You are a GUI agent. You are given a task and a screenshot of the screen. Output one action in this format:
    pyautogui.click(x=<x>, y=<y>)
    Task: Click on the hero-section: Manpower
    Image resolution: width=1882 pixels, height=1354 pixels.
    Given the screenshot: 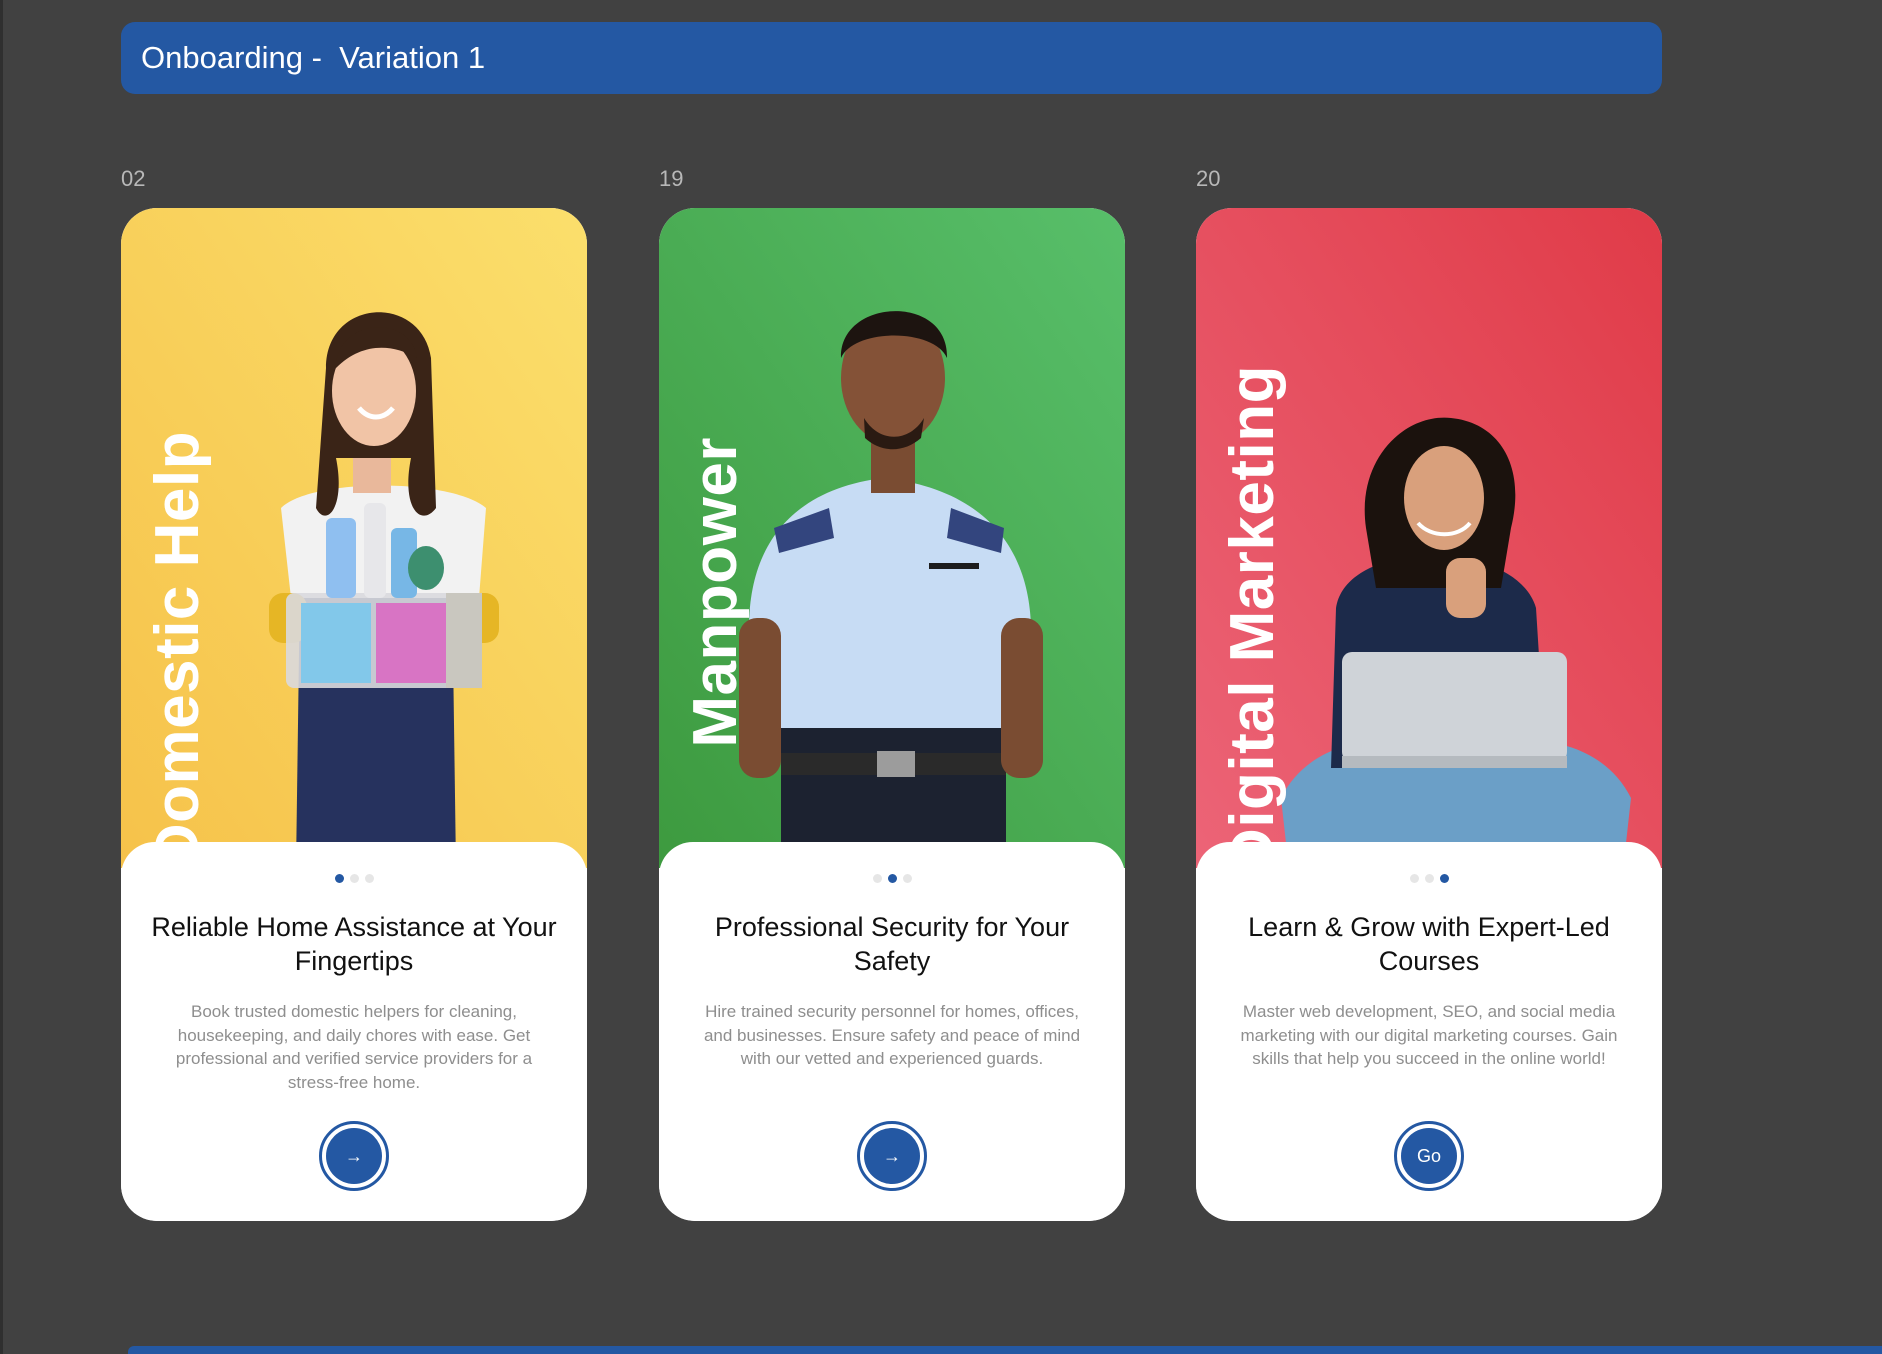 What is the action you would take?
    pyautogui.click(x=892, y=538)
    